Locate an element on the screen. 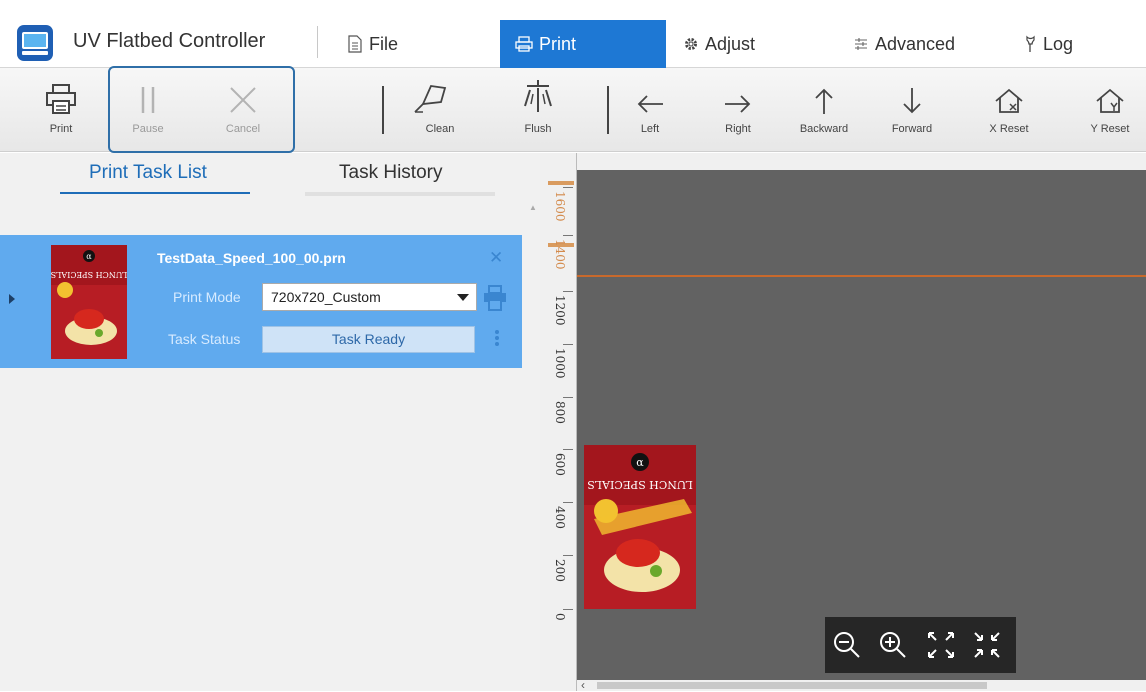 Image resolution: width=1146 pixels, height=692 pixels. ruler-label: 800 is located at coordinates (560, 412).